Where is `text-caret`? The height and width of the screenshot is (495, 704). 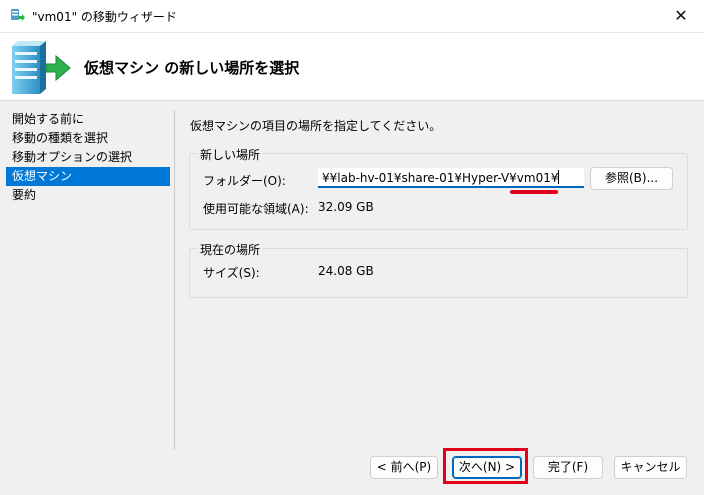
text-caret is located at coordinates (559, 177).